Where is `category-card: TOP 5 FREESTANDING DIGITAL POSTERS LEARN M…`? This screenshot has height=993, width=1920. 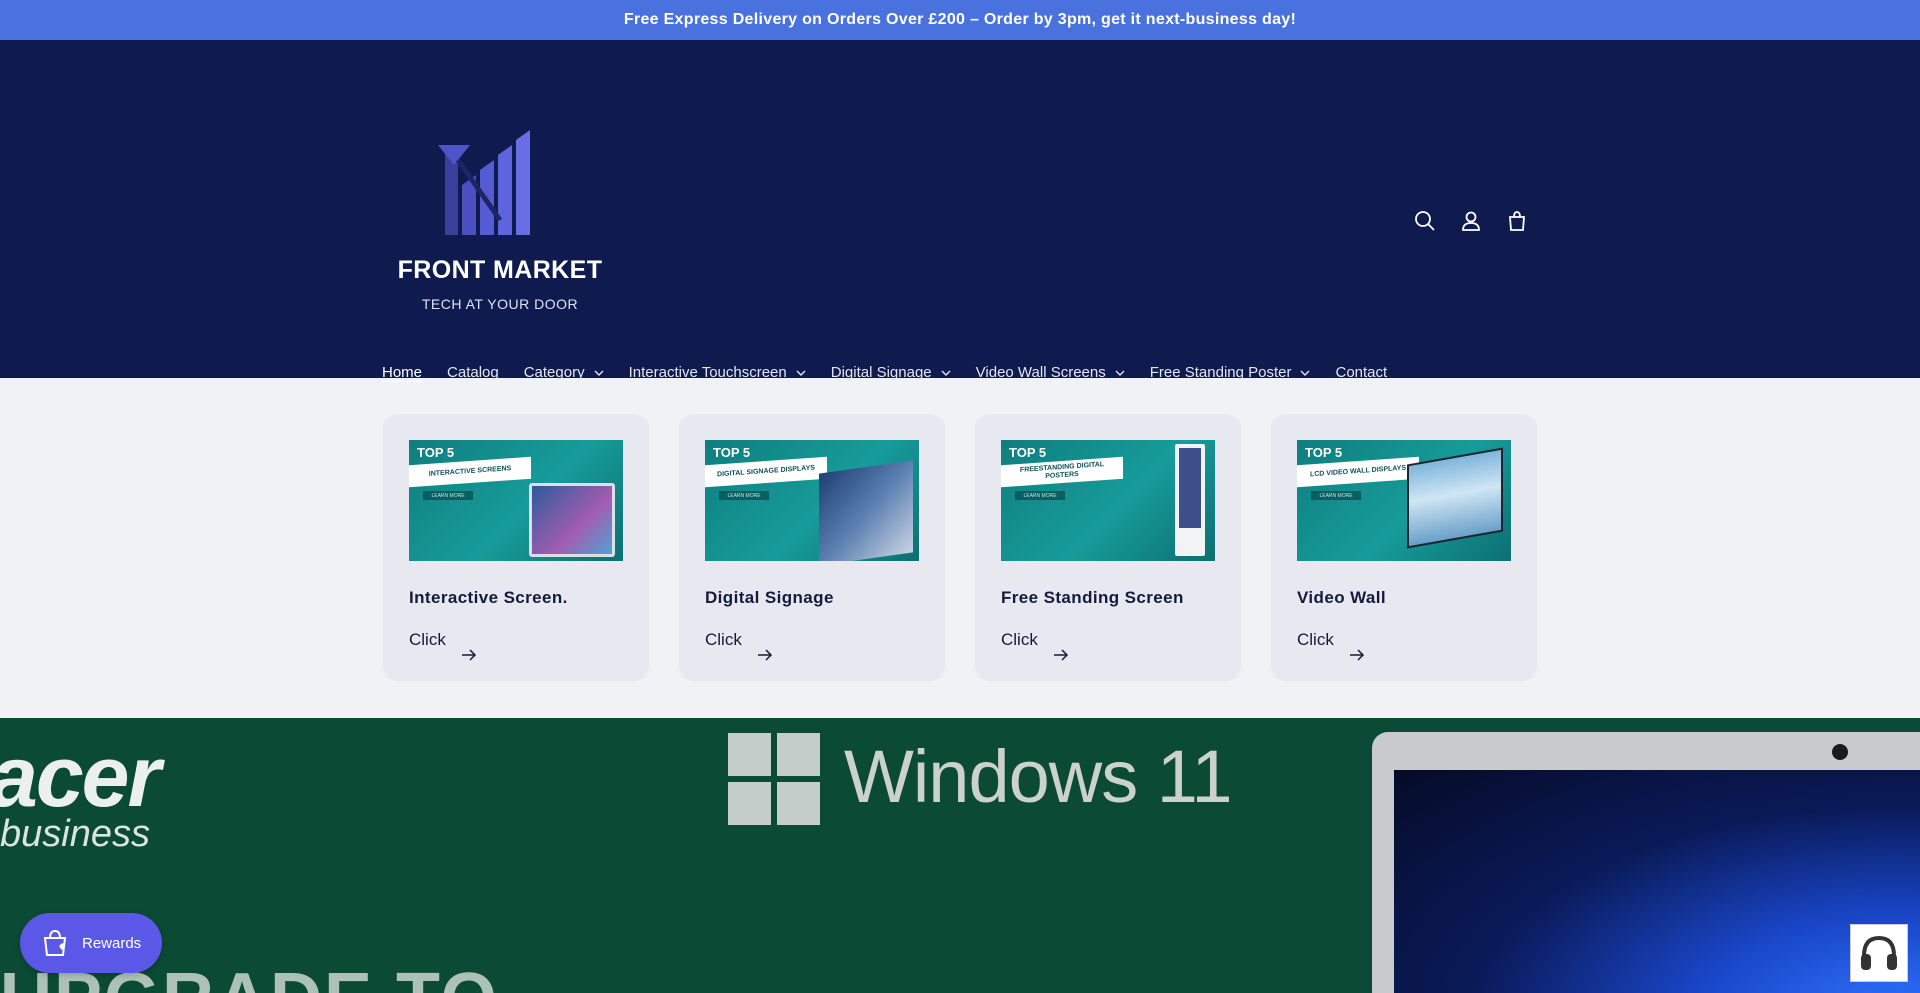
category-card: TOP 5 FREESTANDING DIGITAL POSTERS LEARN M… is located at coordinates (1108, 547).